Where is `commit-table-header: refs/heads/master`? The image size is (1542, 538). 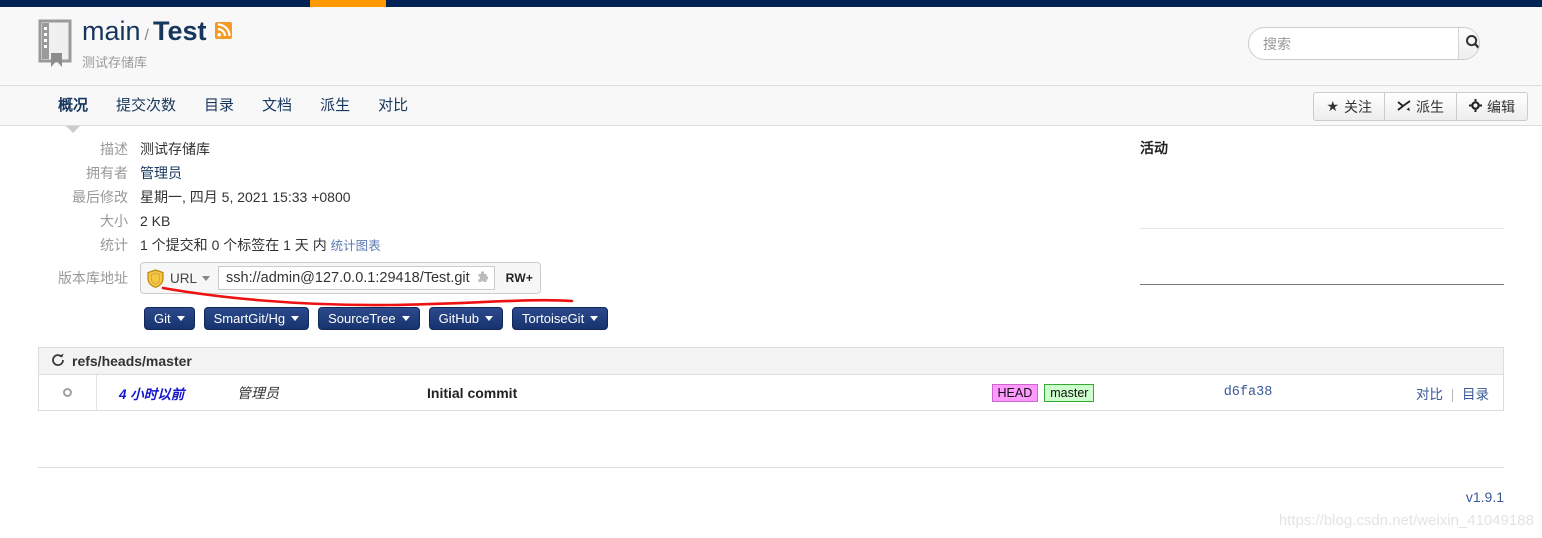
commit-table-header: refs/heads/master is located at coordinates (771, 361).